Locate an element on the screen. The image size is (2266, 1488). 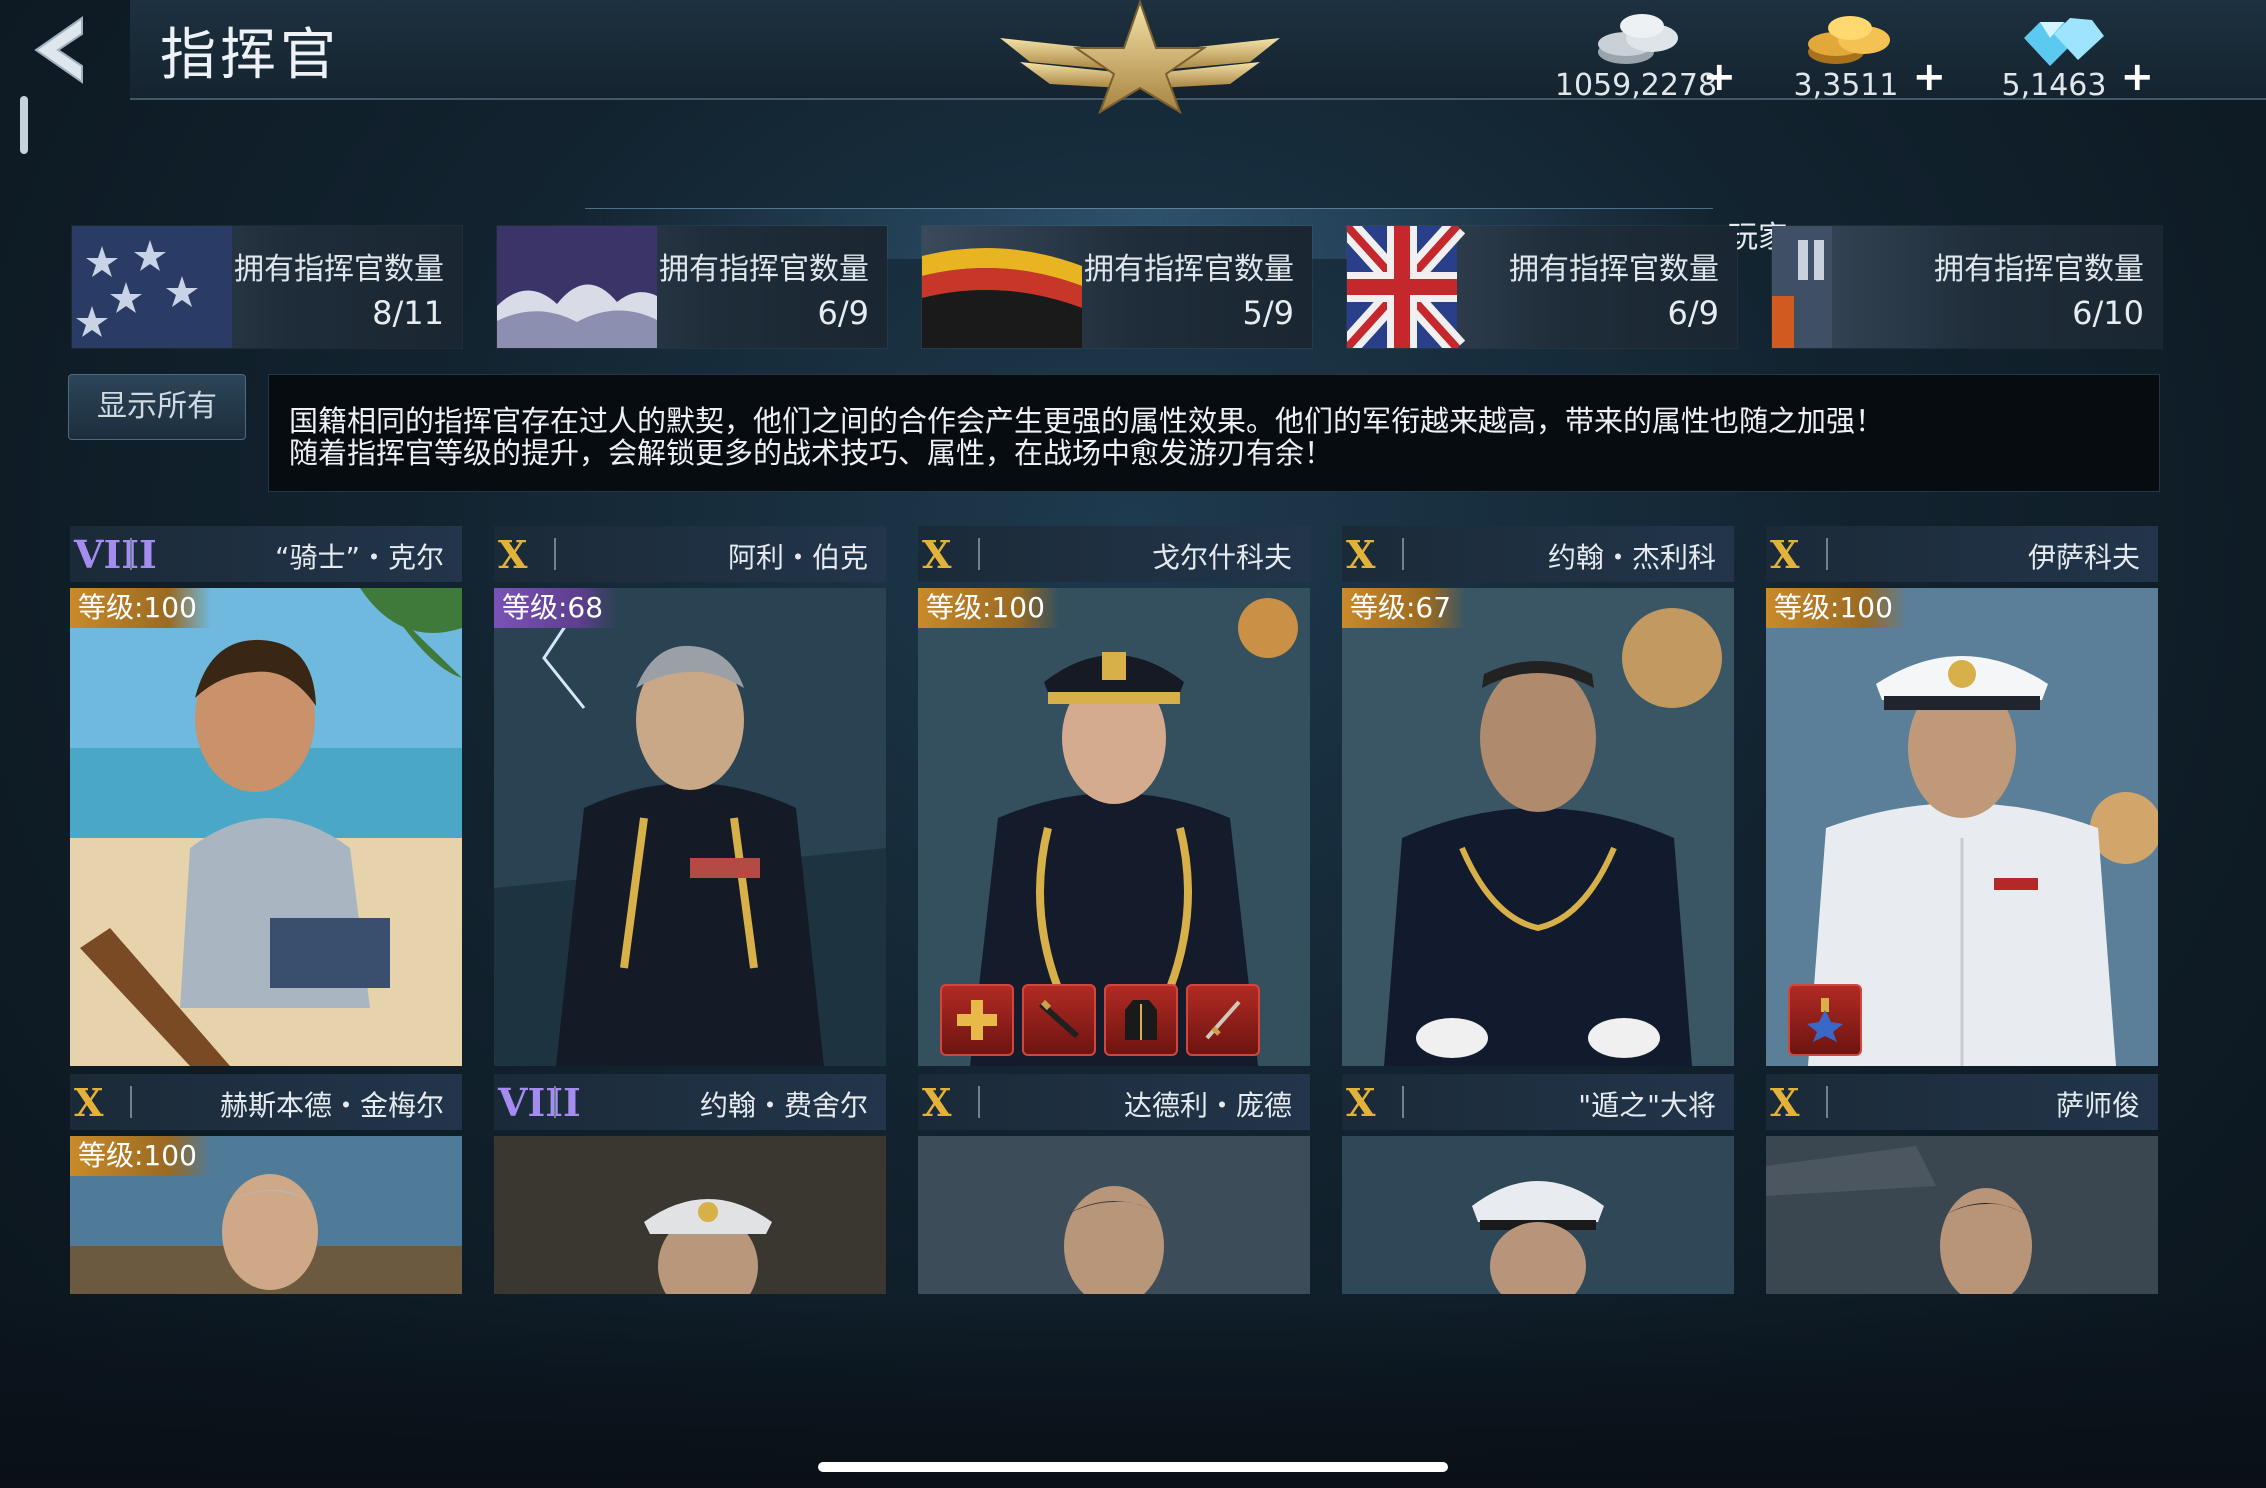
nation-card-uk: 拥有指挥官数量 6/9 is located at coordinates (1542, 287).